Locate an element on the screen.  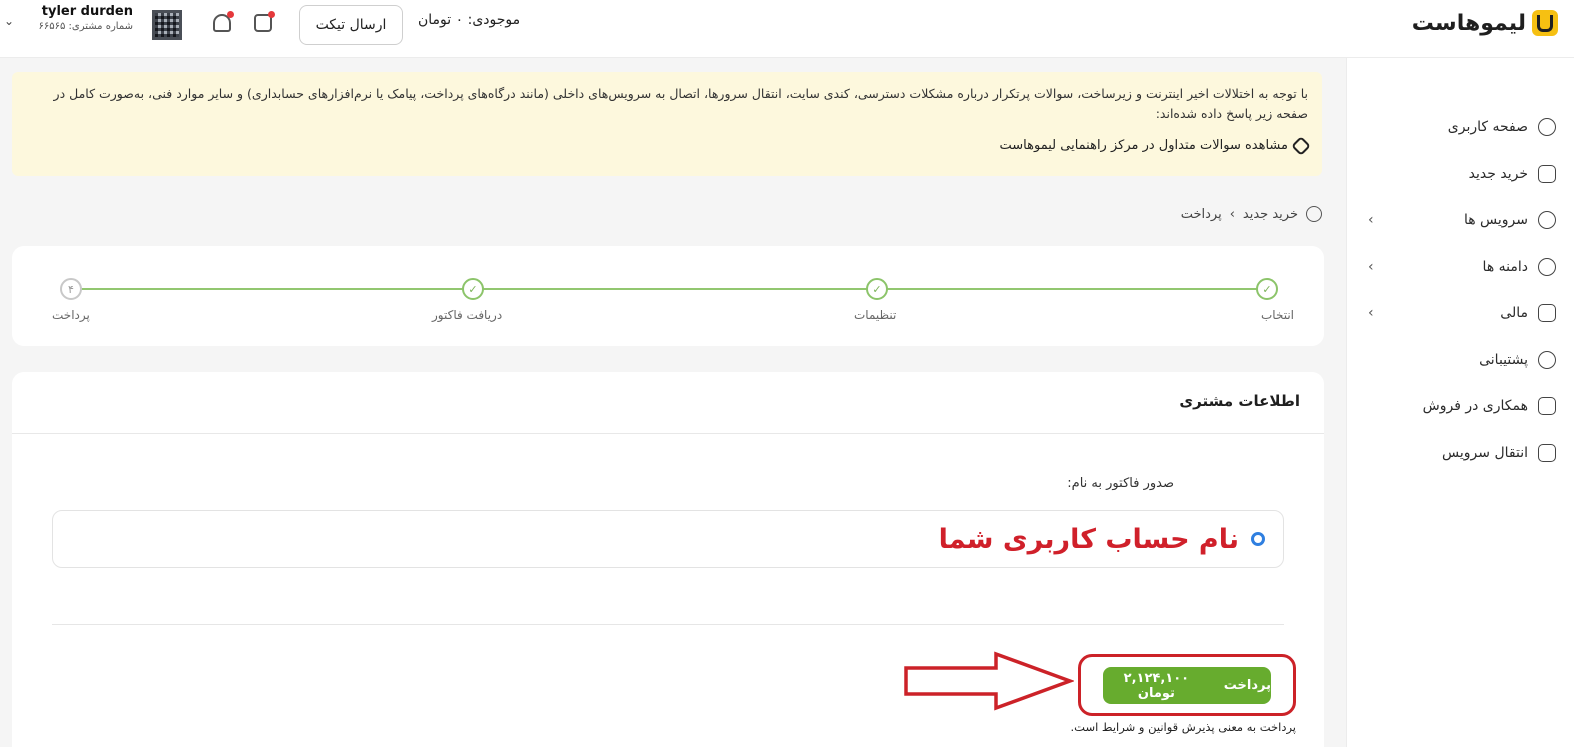
user-menu: tyler durden شماره مشتری: ۶۶۵۶۵ is located at coordinates (83, 18).